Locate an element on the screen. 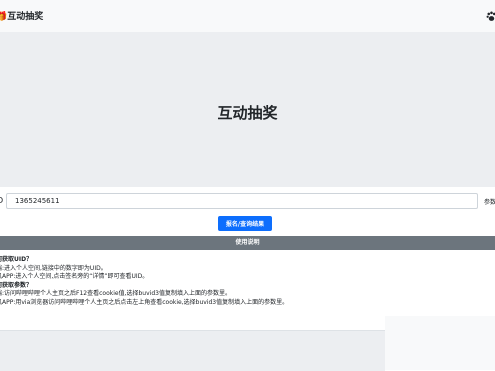  usage-header: 使用说明 is located at coordinates (247, 243).